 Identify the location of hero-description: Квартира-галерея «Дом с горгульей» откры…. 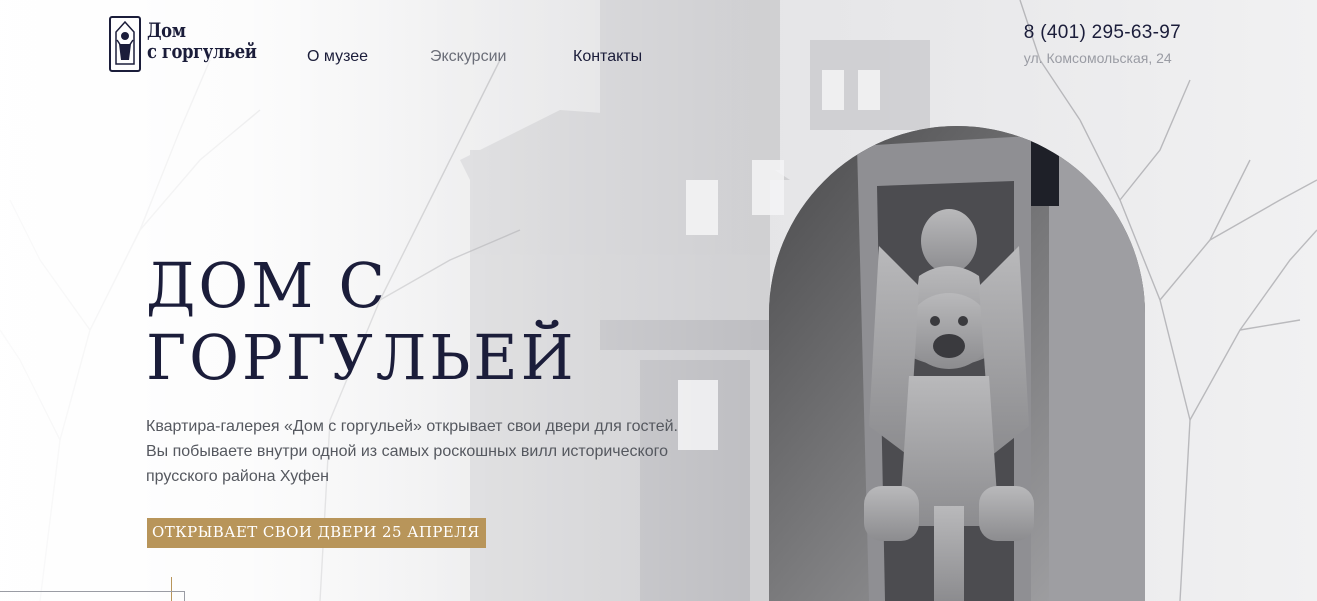
(412, 451).